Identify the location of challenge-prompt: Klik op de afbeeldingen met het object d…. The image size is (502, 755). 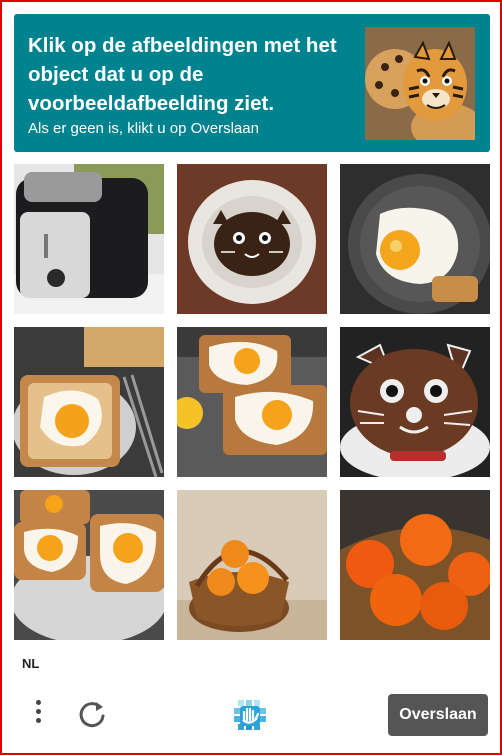
(182, 74).